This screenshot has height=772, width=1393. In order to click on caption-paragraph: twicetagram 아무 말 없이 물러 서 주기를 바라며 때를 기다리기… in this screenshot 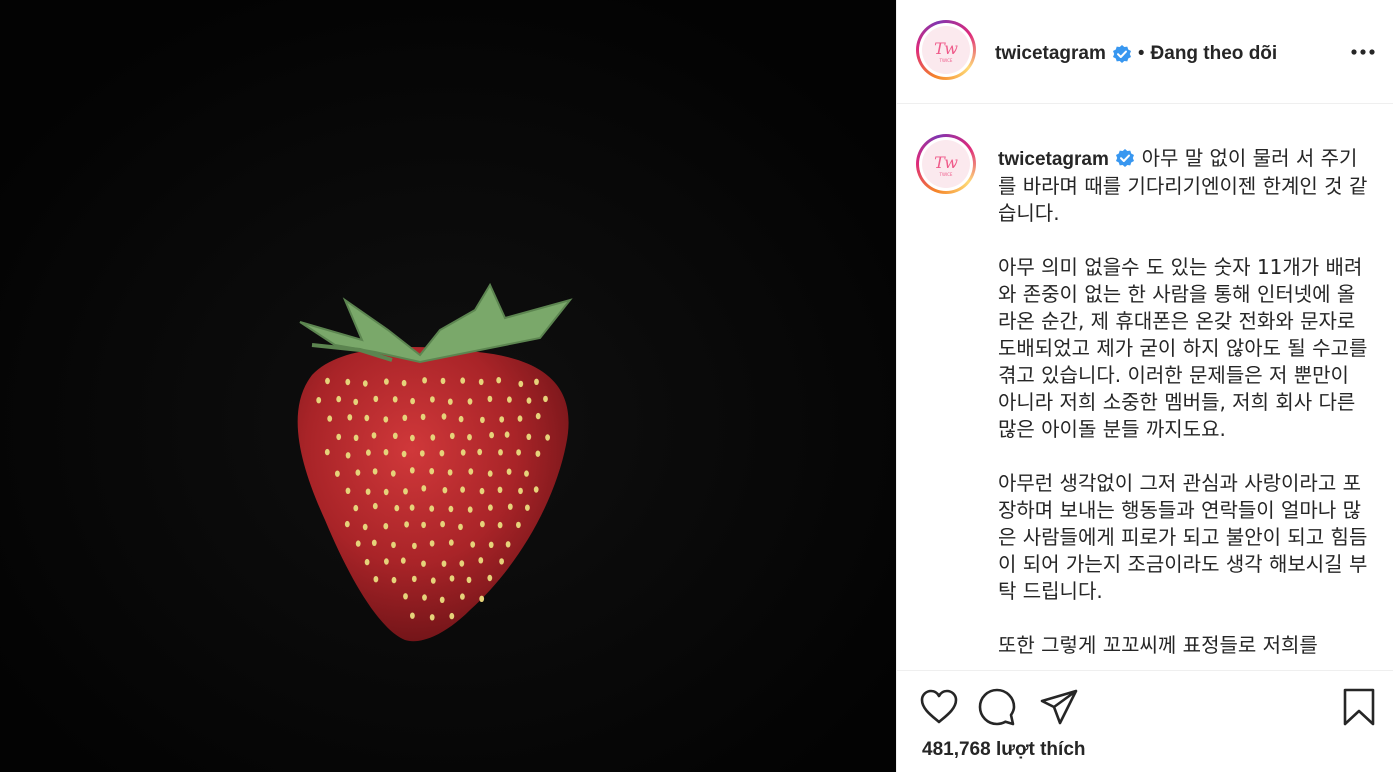, I will do `click(1183, 186)`.